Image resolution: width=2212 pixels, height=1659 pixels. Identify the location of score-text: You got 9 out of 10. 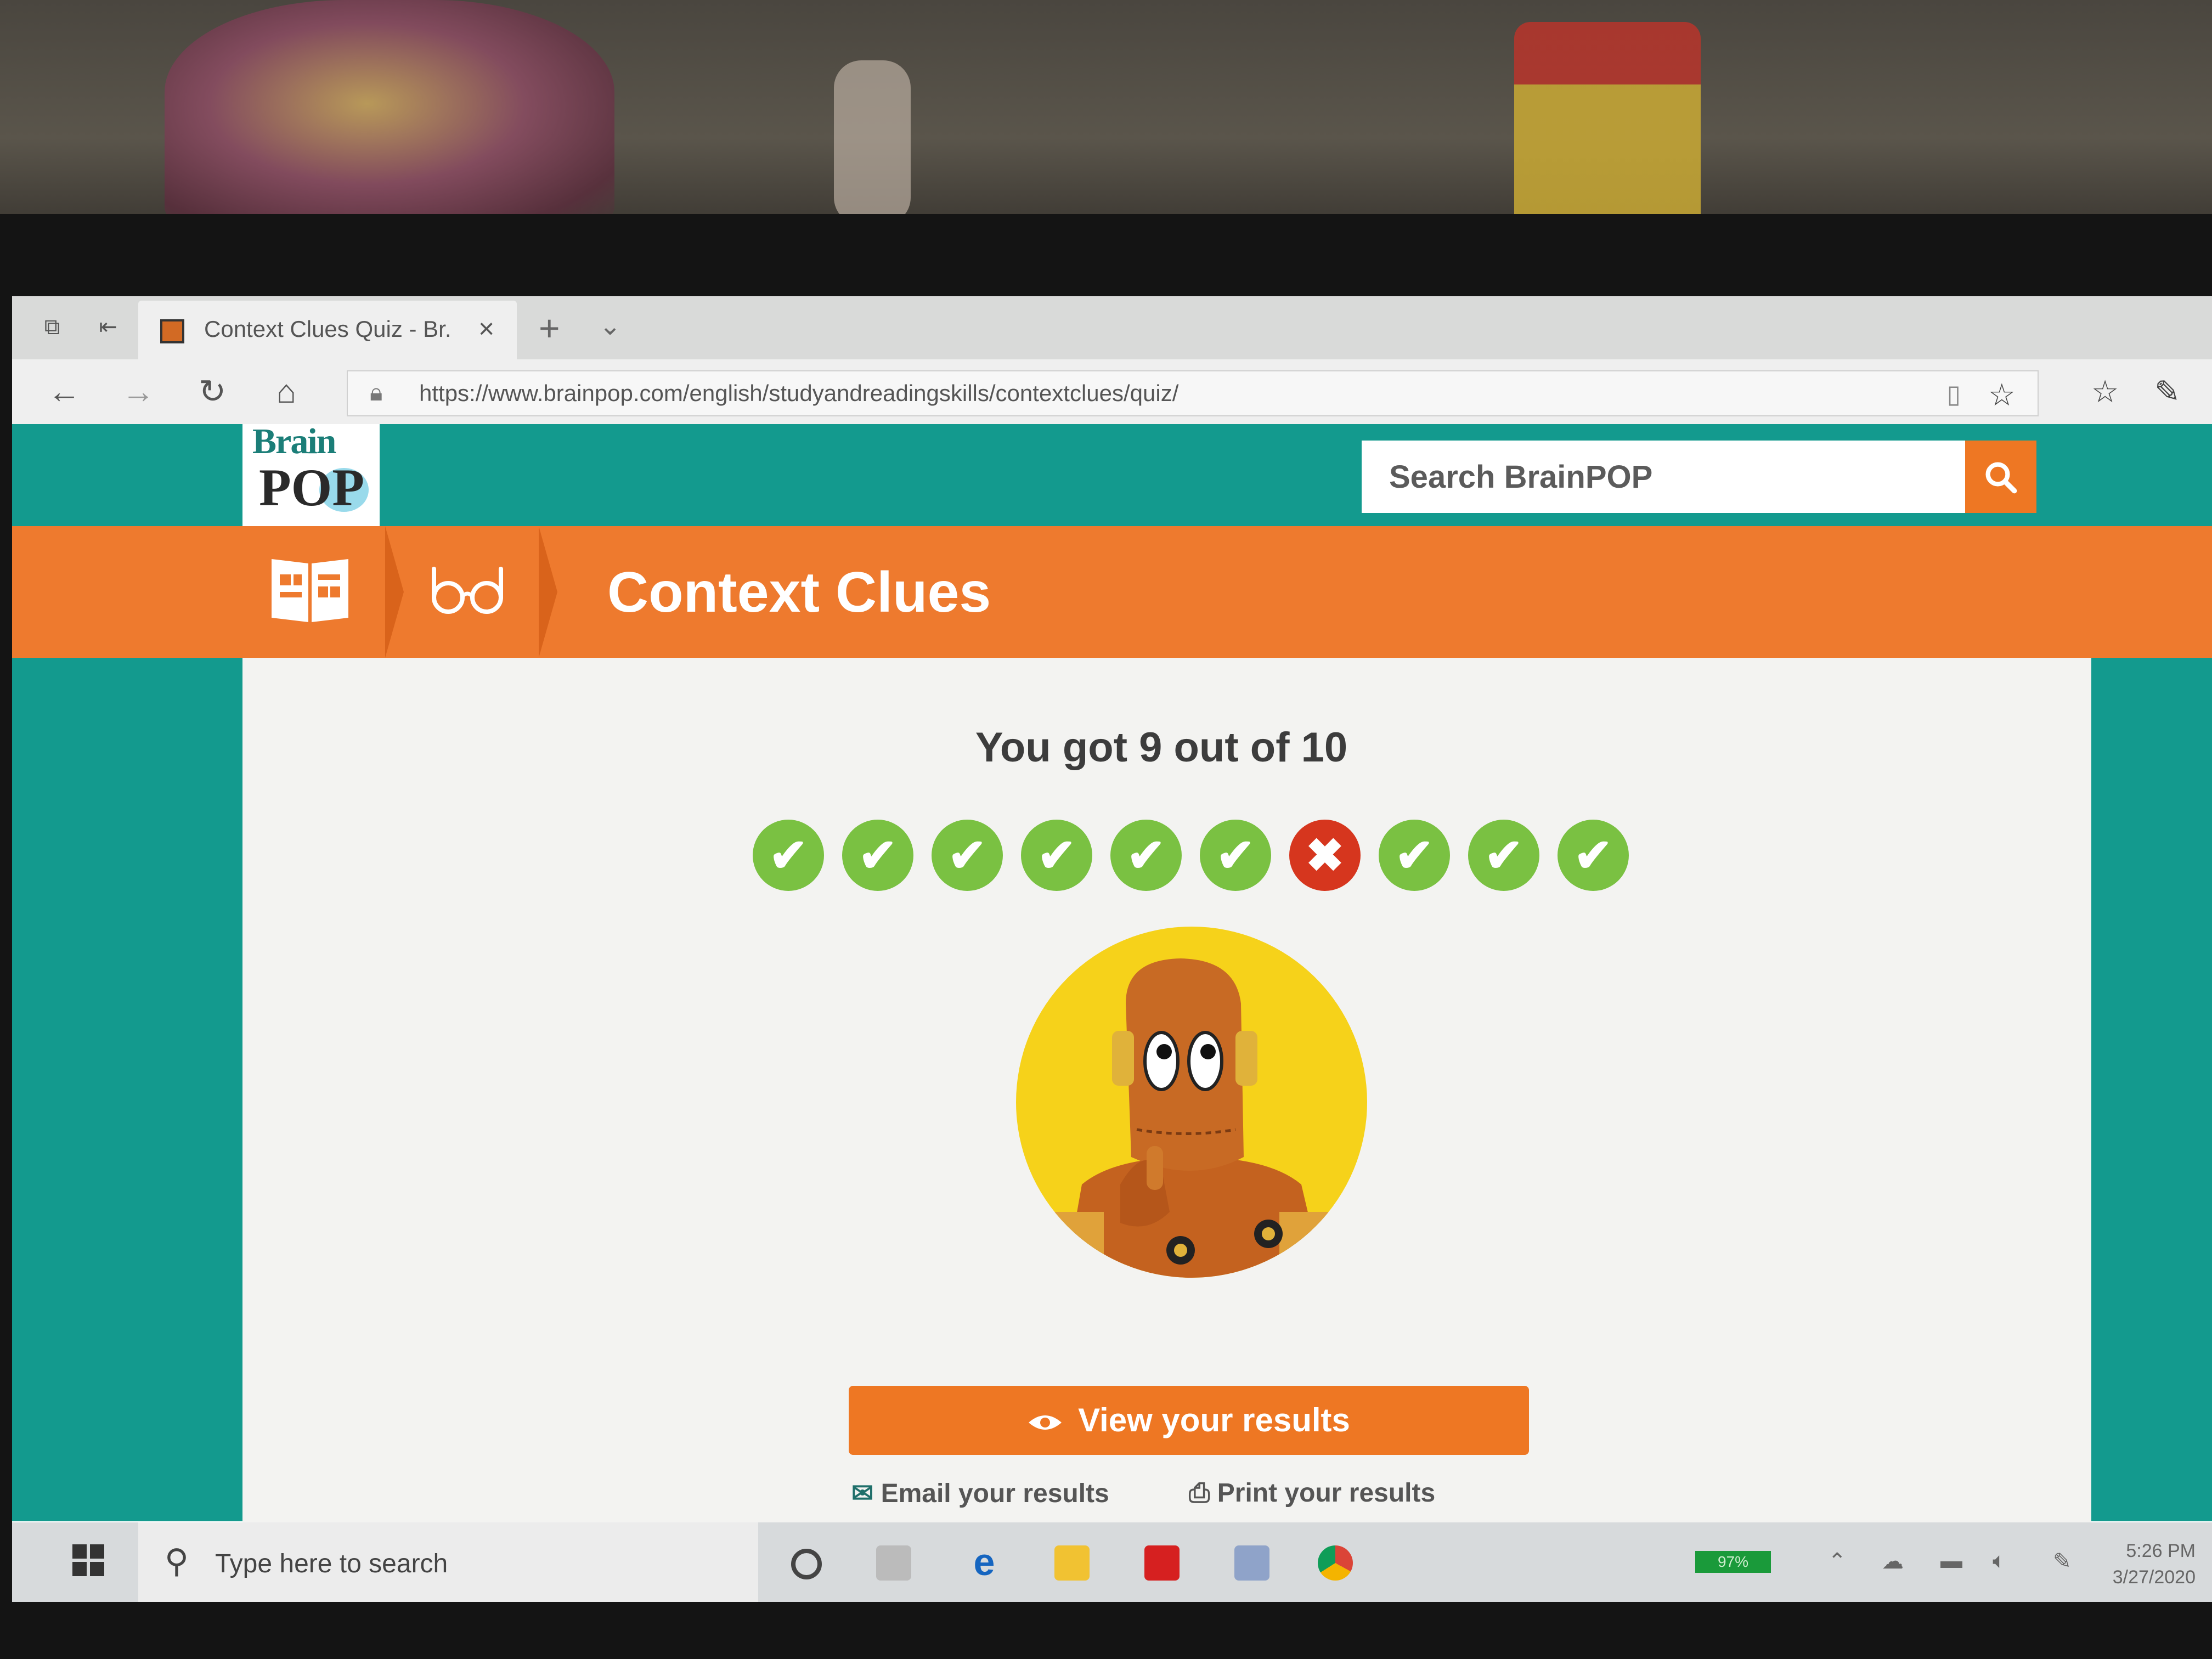
(1162, 747).